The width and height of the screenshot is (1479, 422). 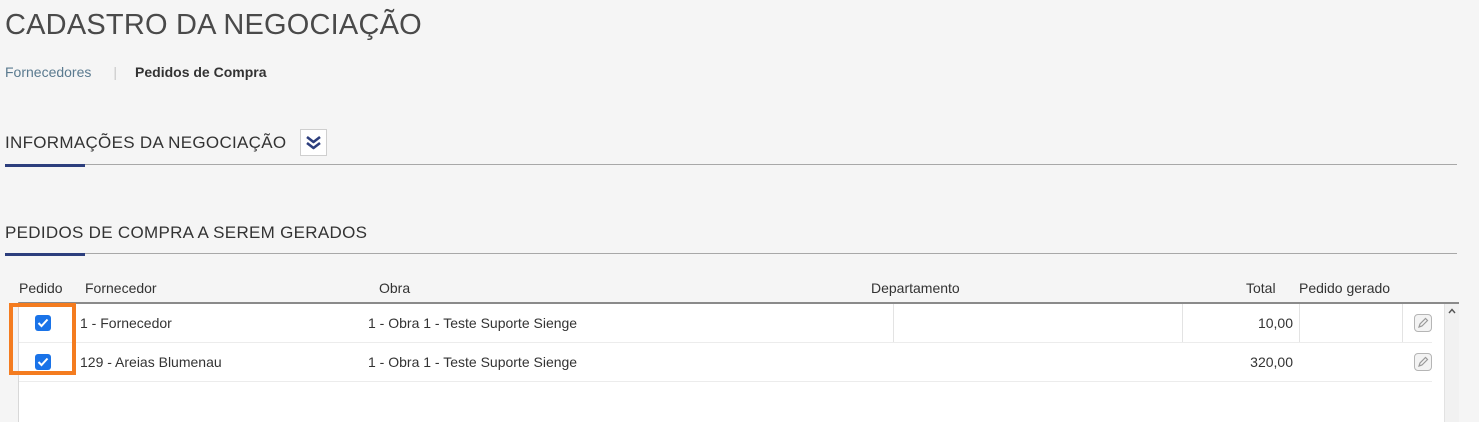 I want to click on cell-fornecedor: 1 - Fornecedor, so click(x=126, y=323).